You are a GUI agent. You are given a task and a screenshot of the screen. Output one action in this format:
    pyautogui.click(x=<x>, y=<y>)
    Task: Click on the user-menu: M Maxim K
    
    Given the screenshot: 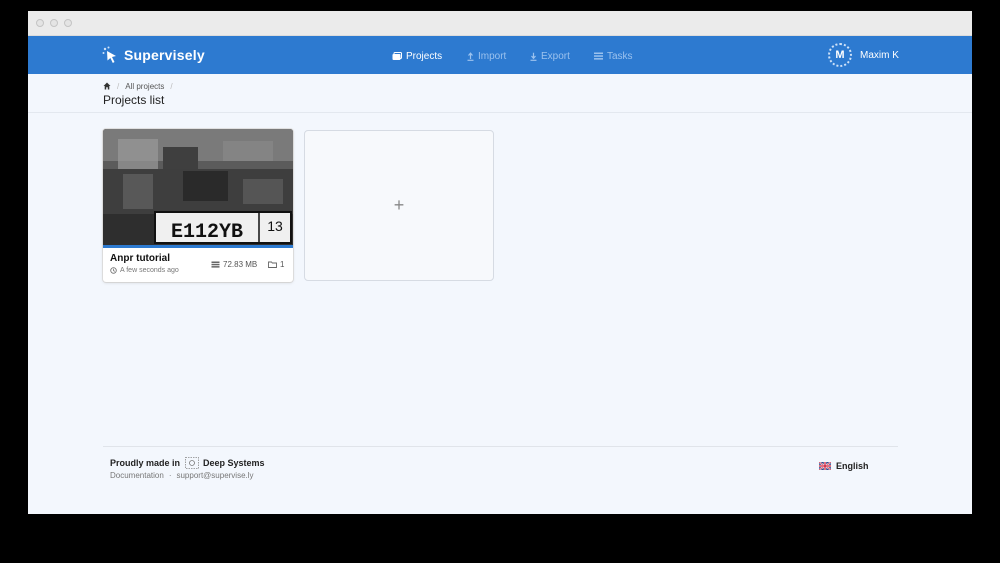 What is the action you would take?
    pyautogui.click(x=863, y=55)
    